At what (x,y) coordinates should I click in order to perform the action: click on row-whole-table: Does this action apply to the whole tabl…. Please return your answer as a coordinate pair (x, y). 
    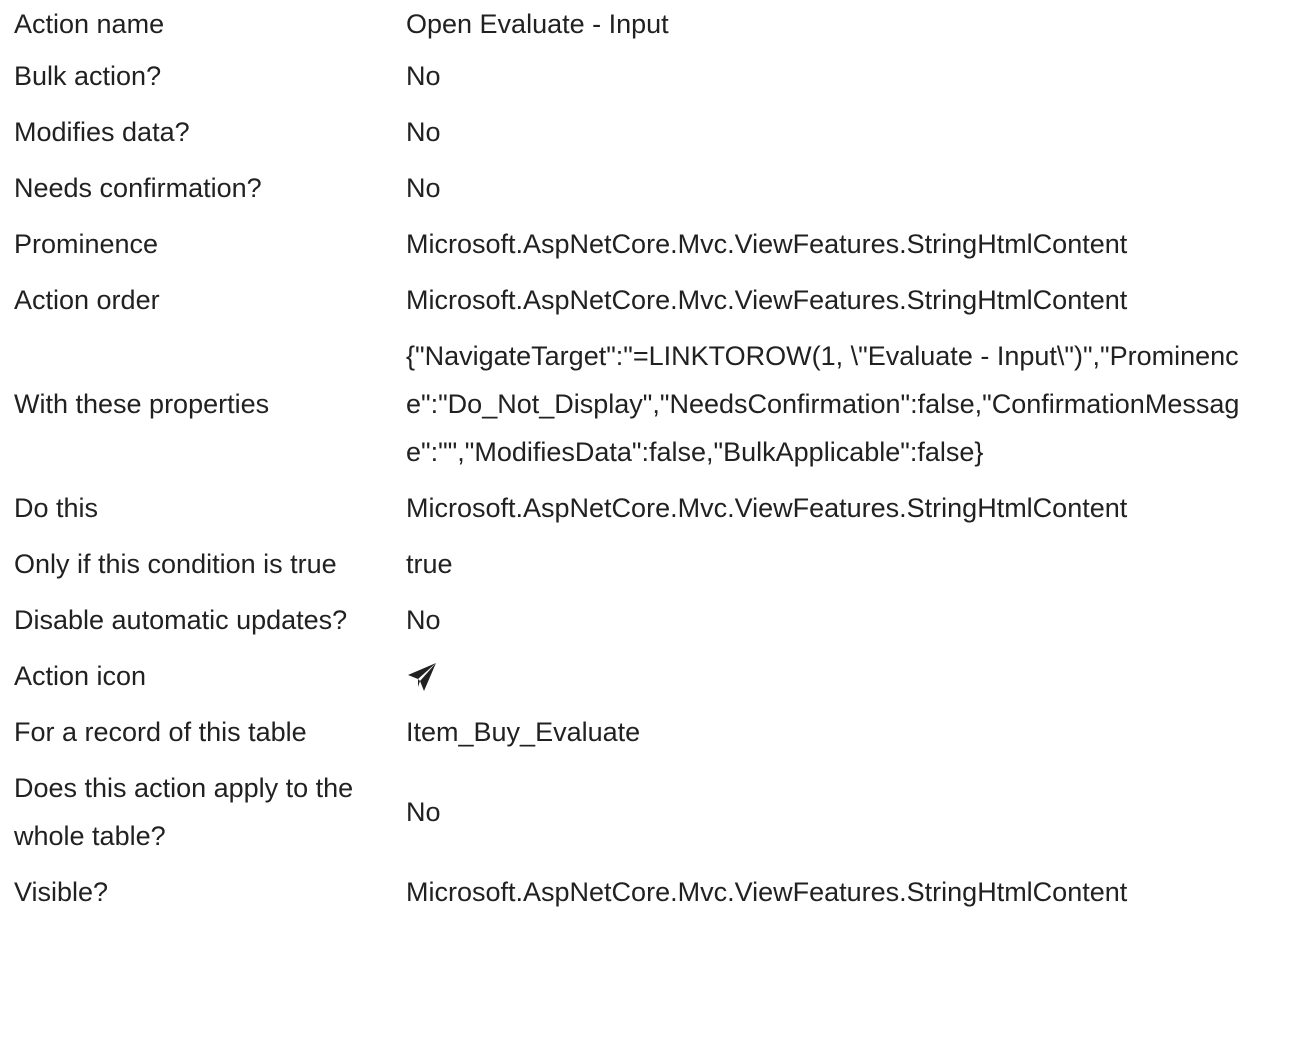
    Looking at the image, I should click on (652, 812).